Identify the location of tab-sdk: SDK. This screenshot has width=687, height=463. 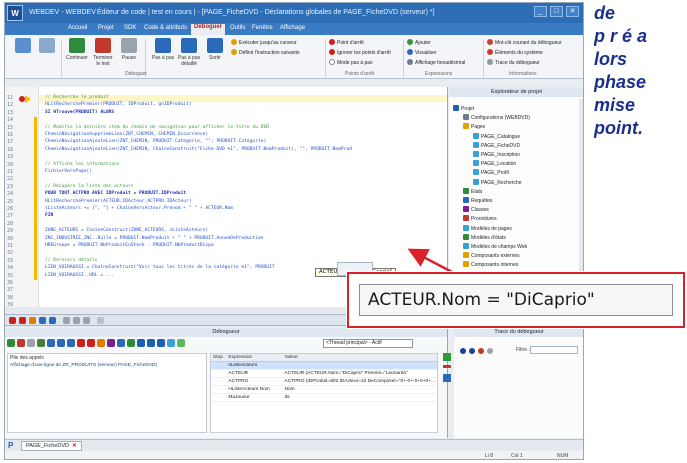
(130, 28).